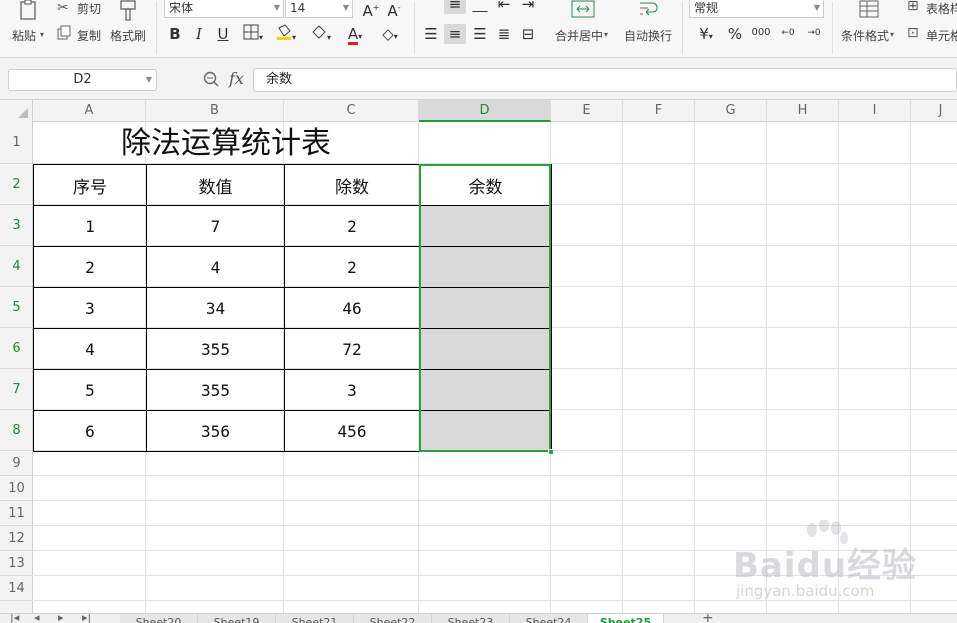  Describe the element at coordinates (431, 7) in the screenshot. I see `align-top-icon: ⎺` at that location.